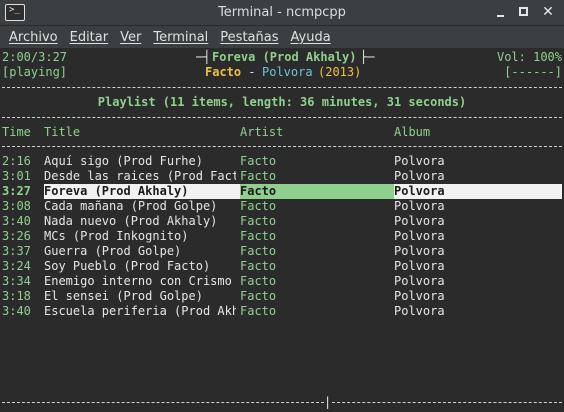 This screenshot has width=564, height=412. I want to click on minimize-icon, so click(501, 12).